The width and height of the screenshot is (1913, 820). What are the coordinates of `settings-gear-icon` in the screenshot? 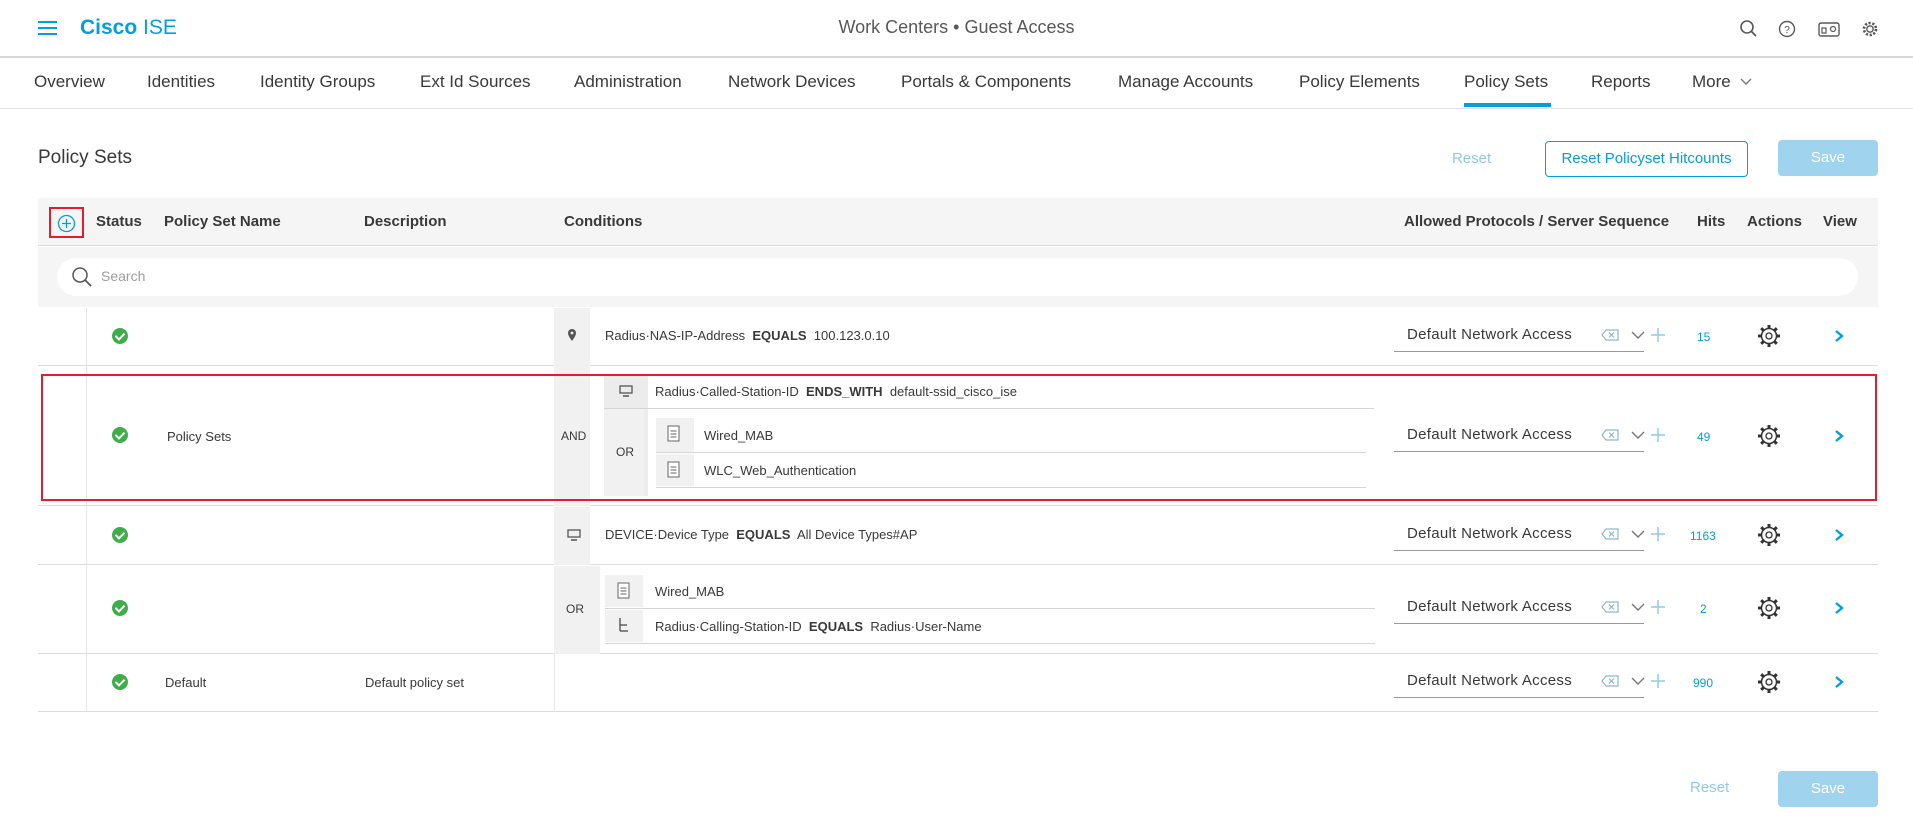 It's located at (1870, 29).